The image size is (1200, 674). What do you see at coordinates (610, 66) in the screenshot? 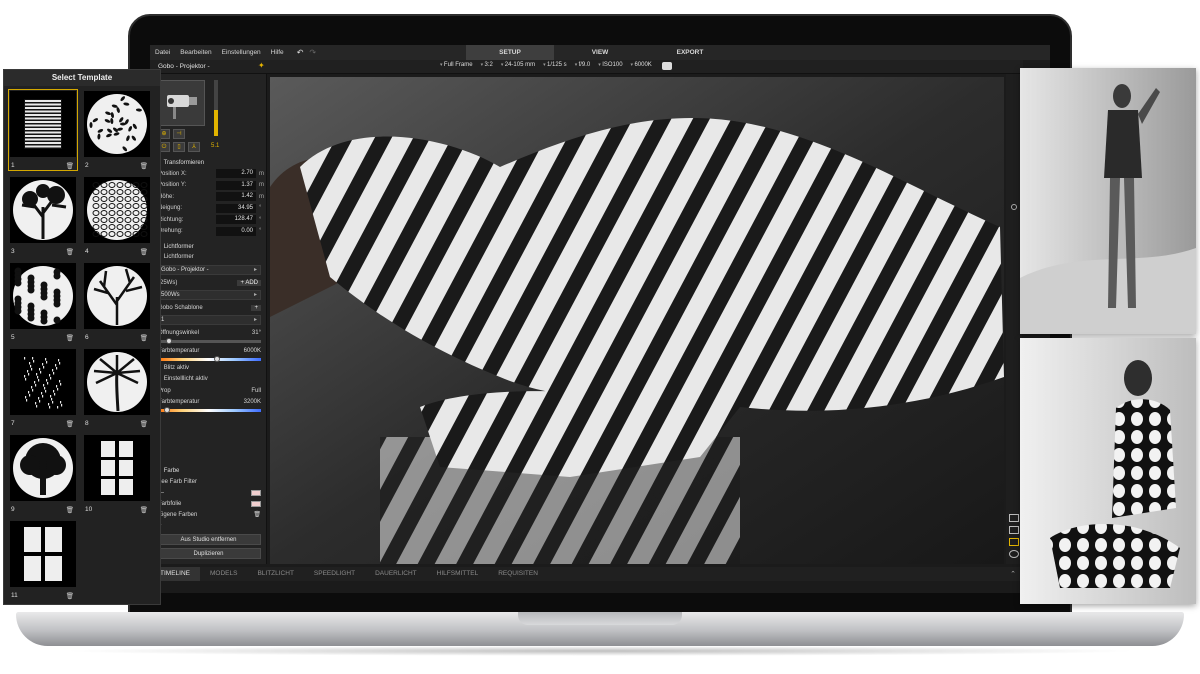
I see `iso-select: ISO100` at bounding box center [610, 66].